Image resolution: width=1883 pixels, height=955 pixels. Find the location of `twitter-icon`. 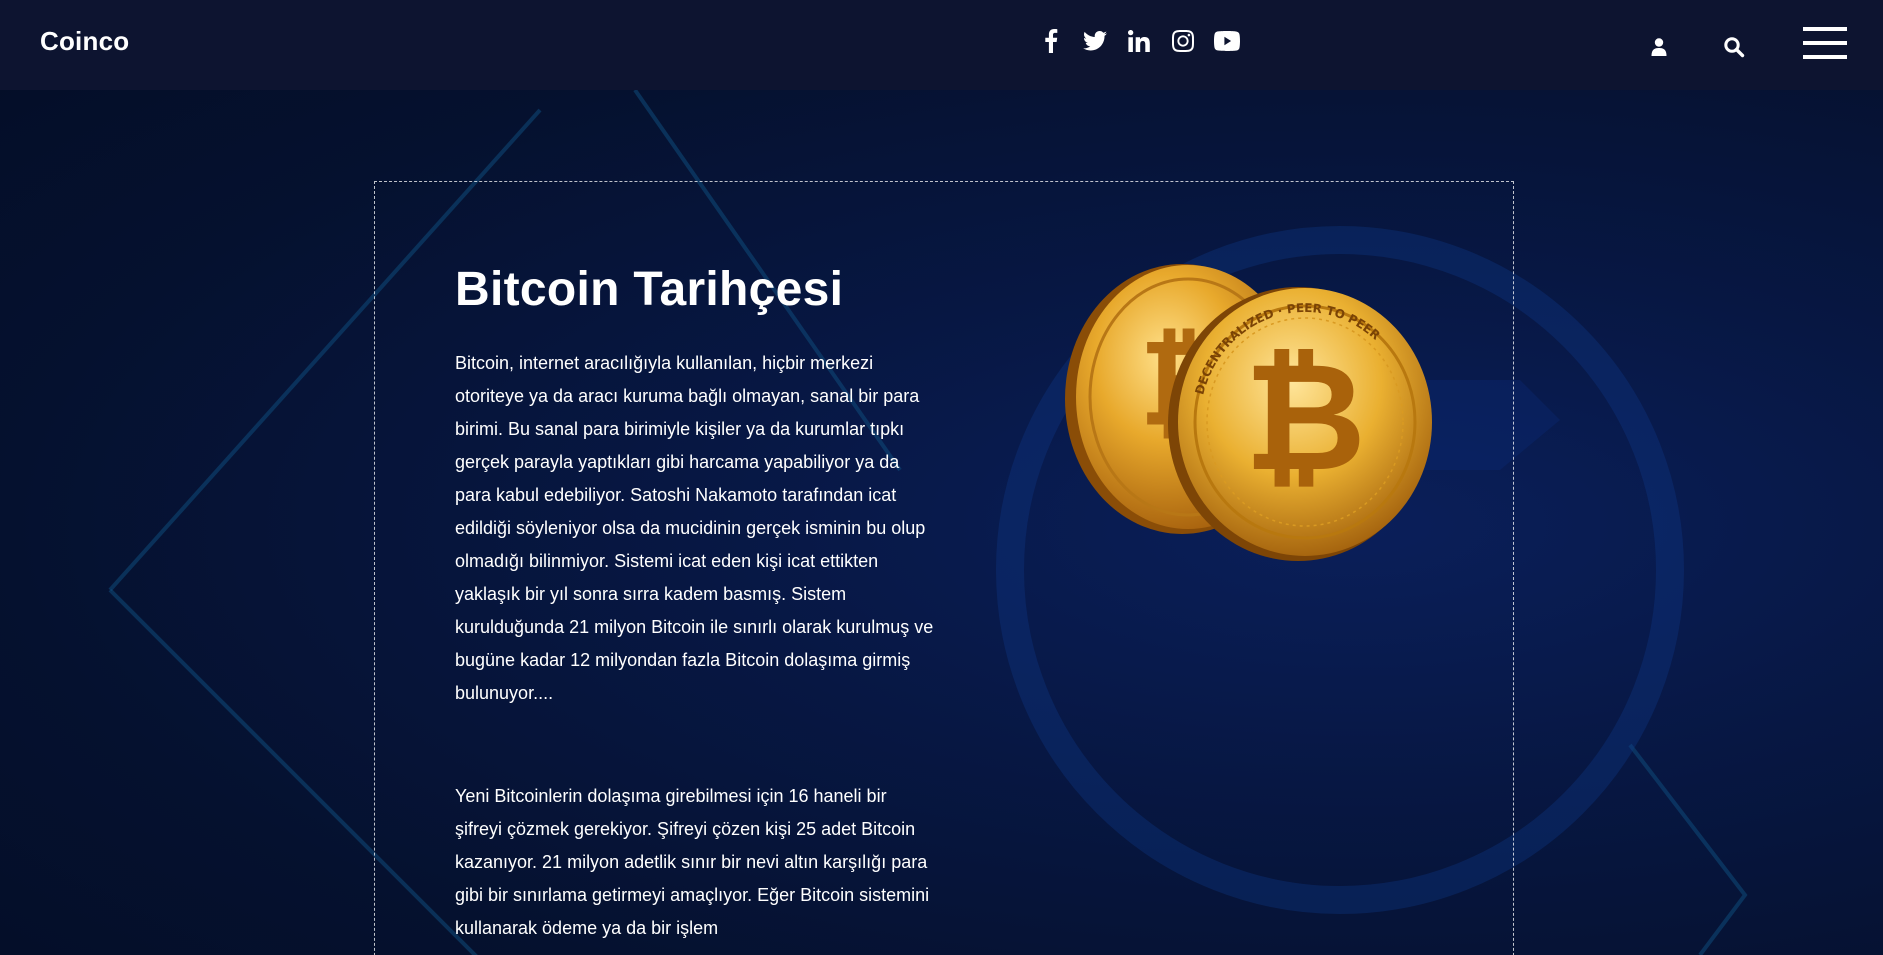

twitter-icon is located at coordinates (1095, 41).